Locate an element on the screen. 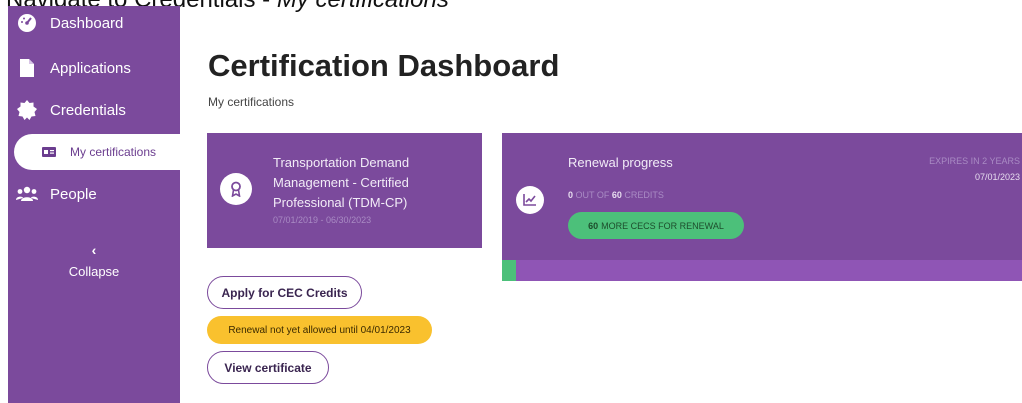  sidebar-item-dashboard: Dashboard is located at coordinates (94, 23).